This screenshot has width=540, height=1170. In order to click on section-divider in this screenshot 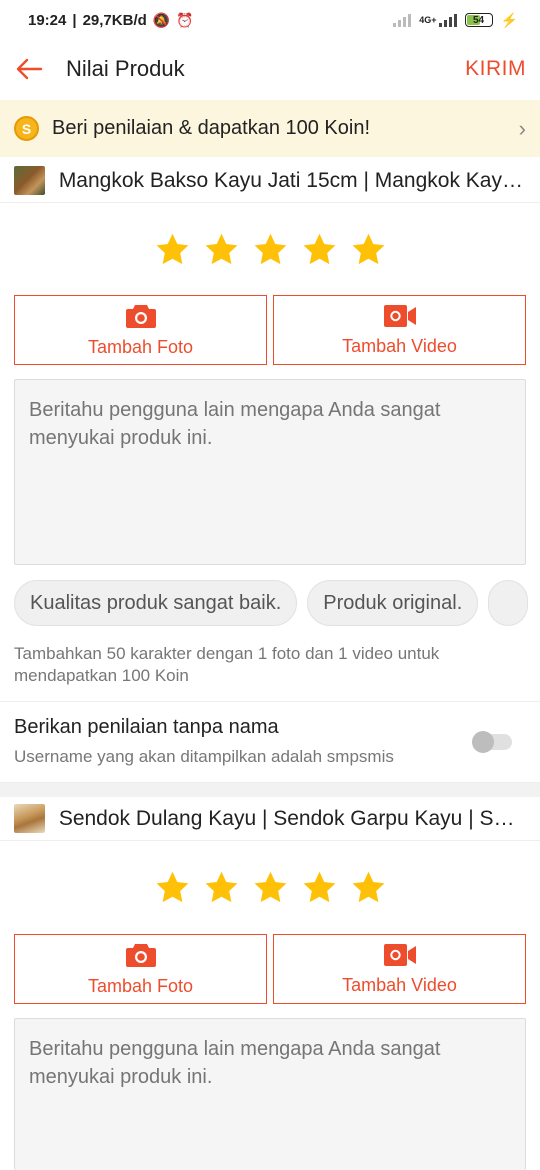, I will do `click(270, 790)`.